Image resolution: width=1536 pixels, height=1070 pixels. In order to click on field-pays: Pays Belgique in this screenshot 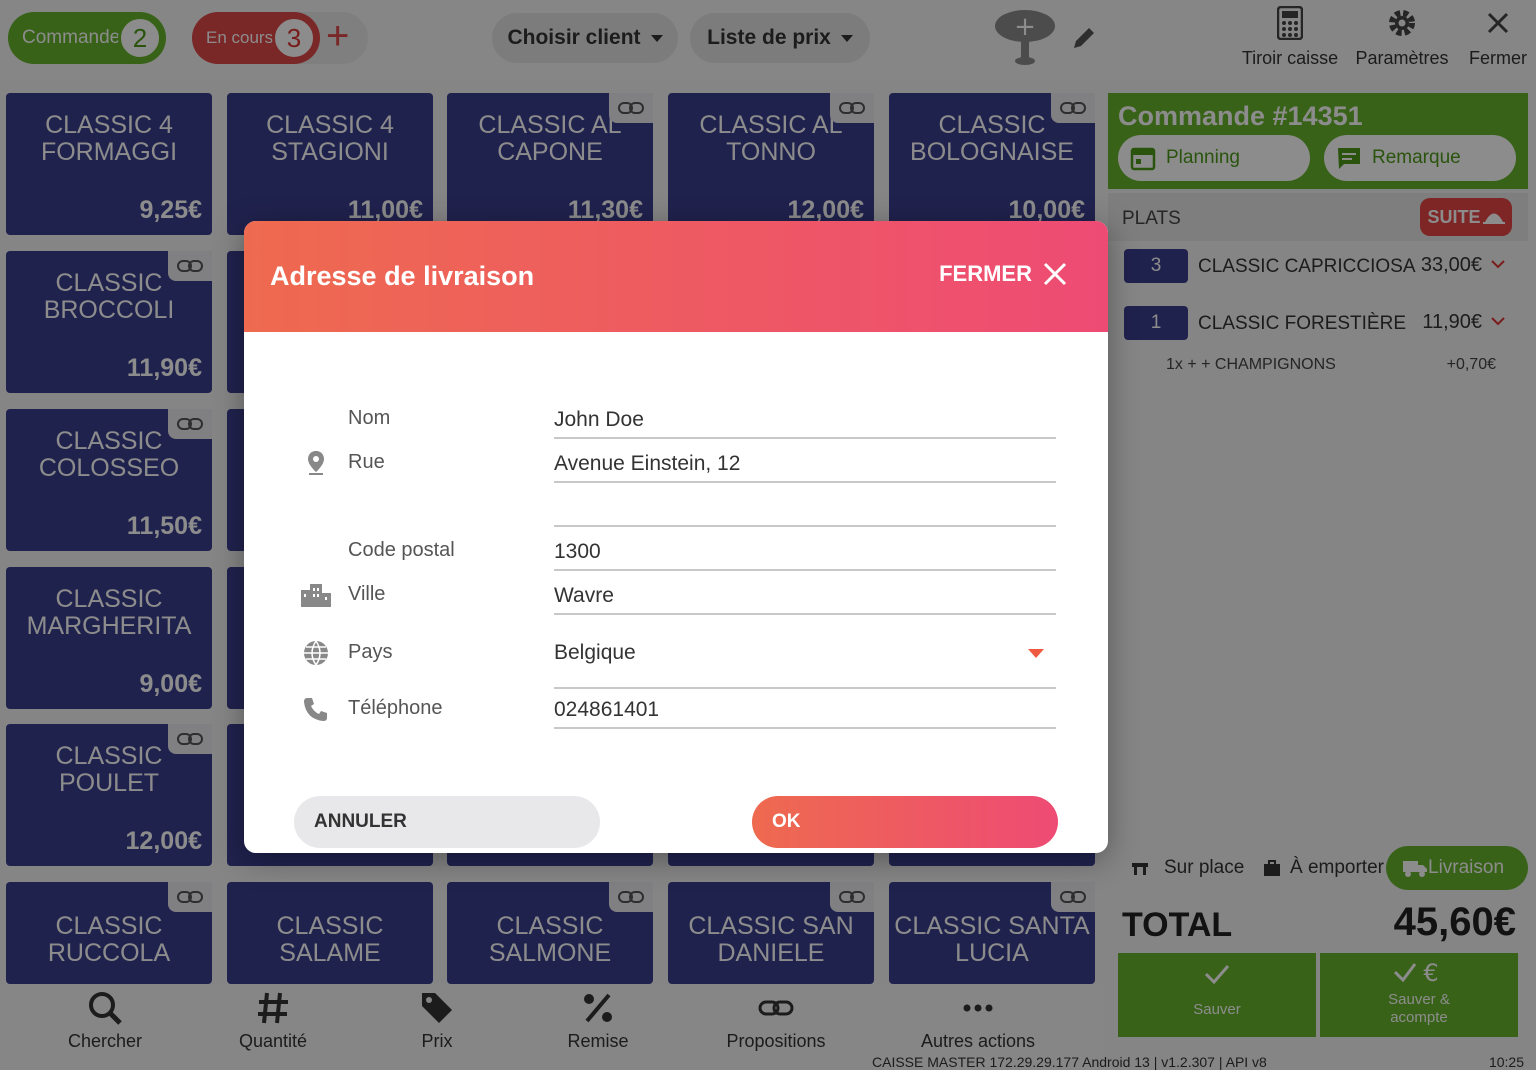, I will do `click(676, 662)`.